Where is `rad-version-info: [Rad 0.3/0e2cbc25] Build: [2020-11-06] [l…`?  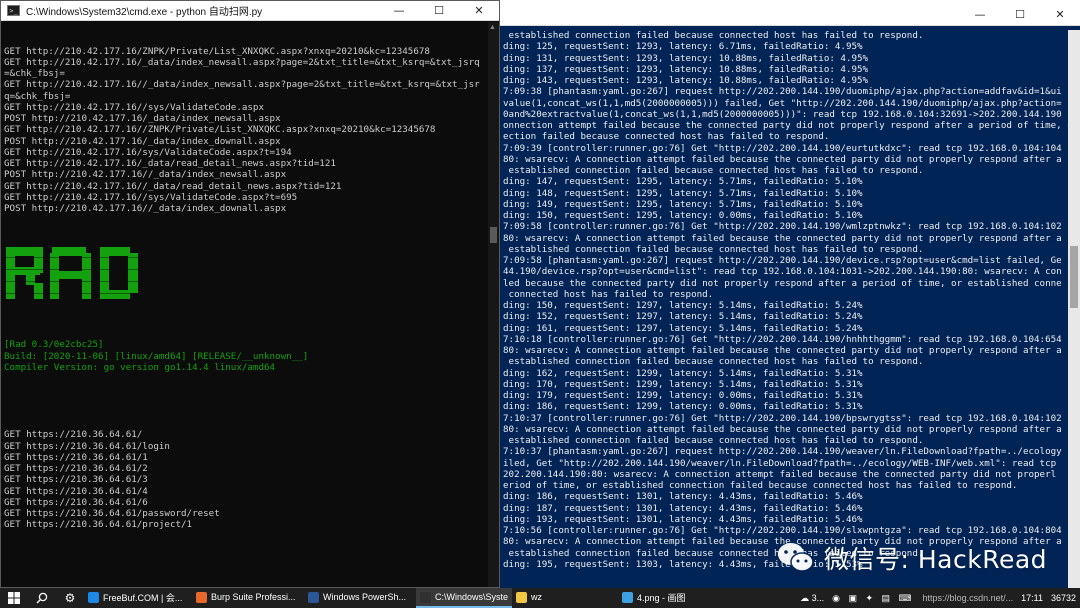
rad-version-info: [Rad 0.3/0e2cbc25] Build: [2020-11-06] [l… is located at coordinates (246, 356).